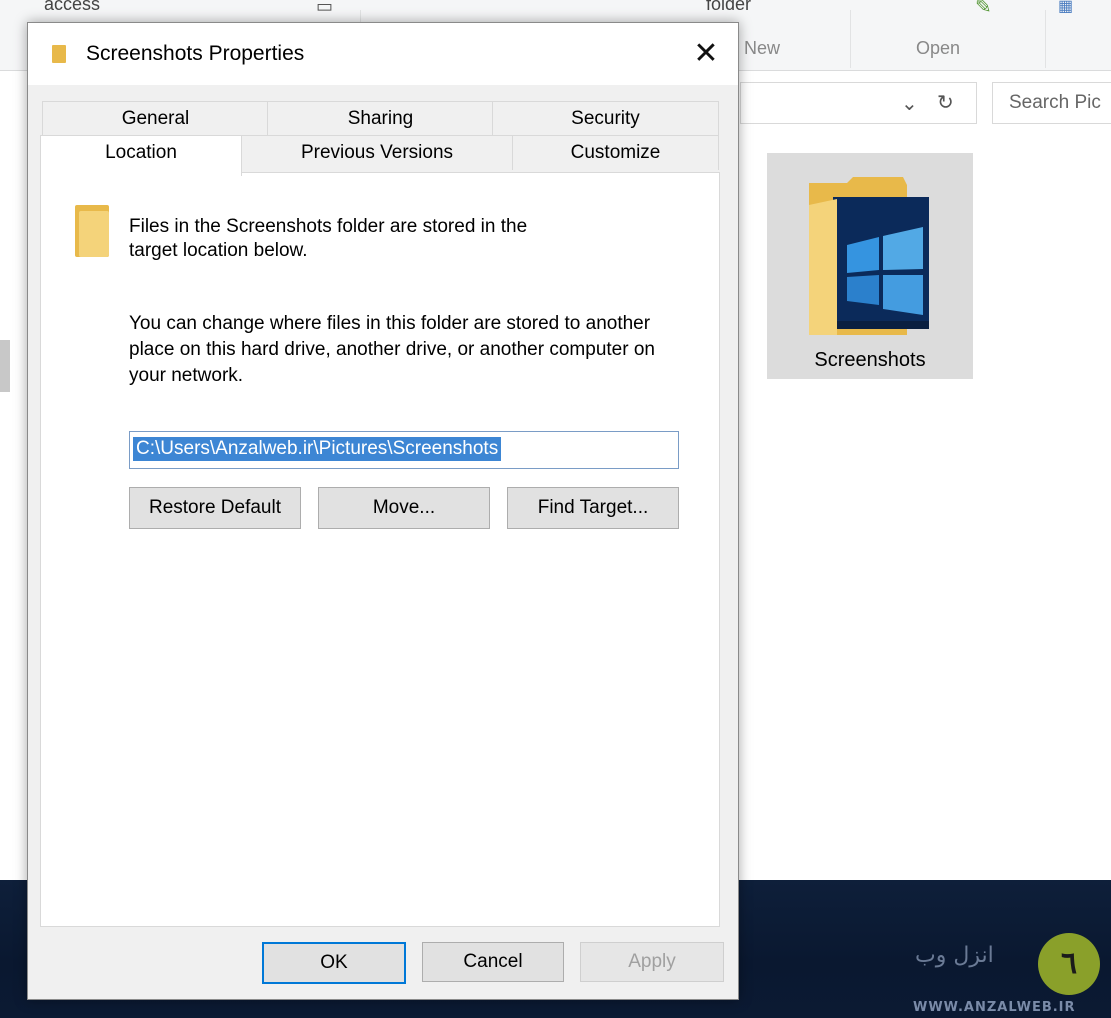 This screenshot has height=1018, width=1111. I want to click on tab-sharing: Sharing, so click(380, 118).